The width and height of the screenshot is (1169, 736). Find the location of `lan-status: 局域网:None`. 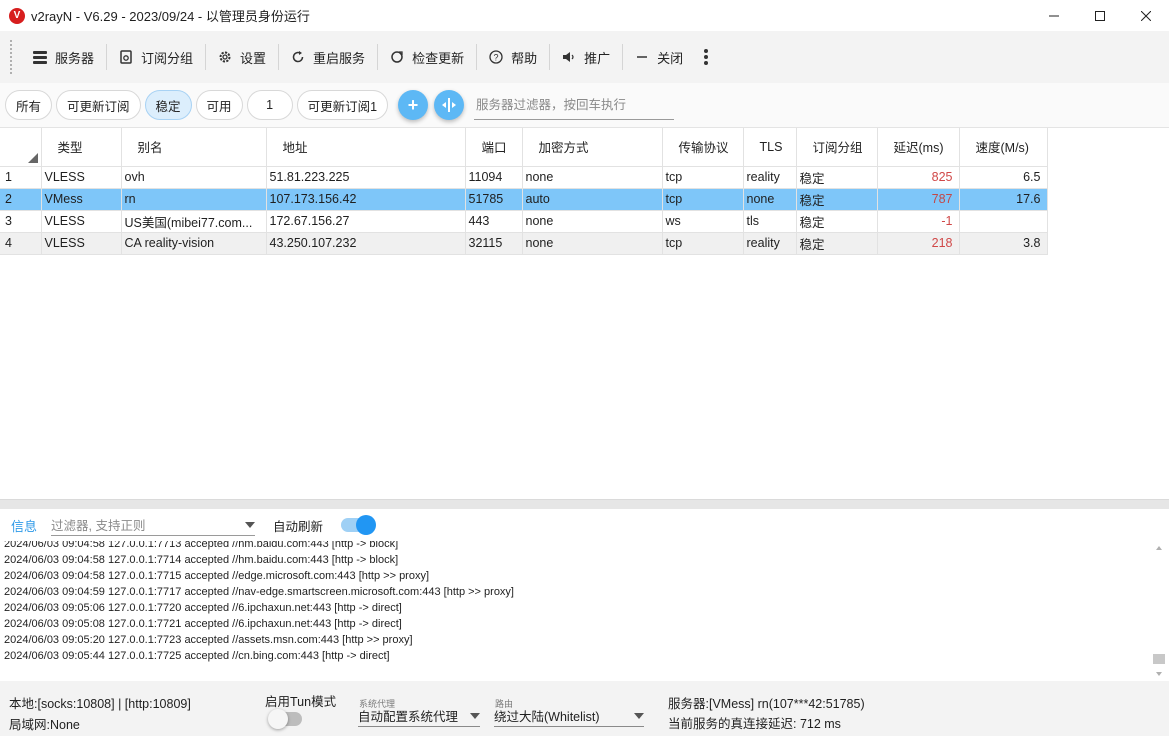

lan-status: 局域网:None is located at coordinates (44, 725).